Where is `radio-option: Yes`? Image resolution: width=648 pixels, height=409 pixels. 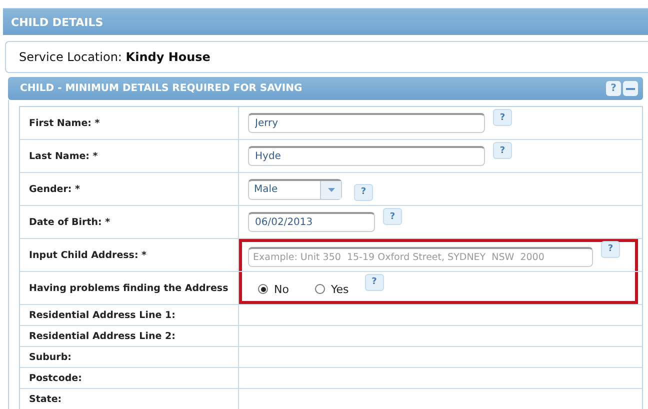
radio-option: Yes is located at coordinates (331, 289).